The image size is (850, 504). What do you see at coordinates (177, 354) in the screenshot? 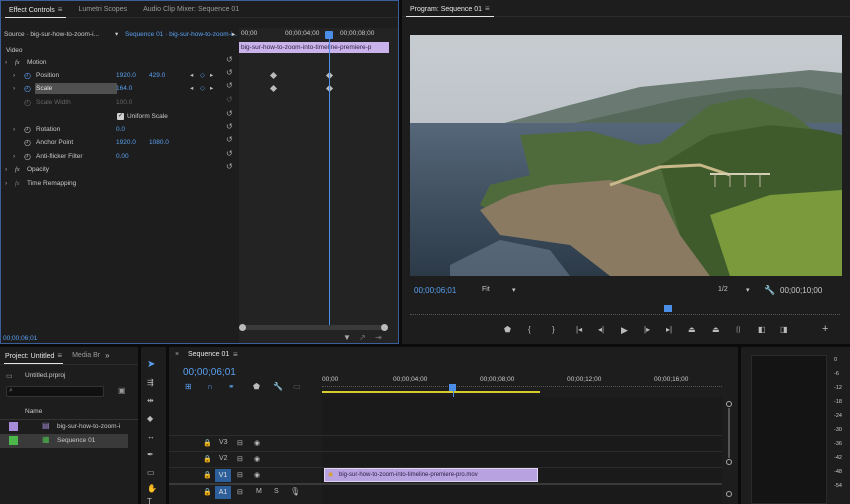
I see `close-icon: ×` at bounding box center [177, 354].